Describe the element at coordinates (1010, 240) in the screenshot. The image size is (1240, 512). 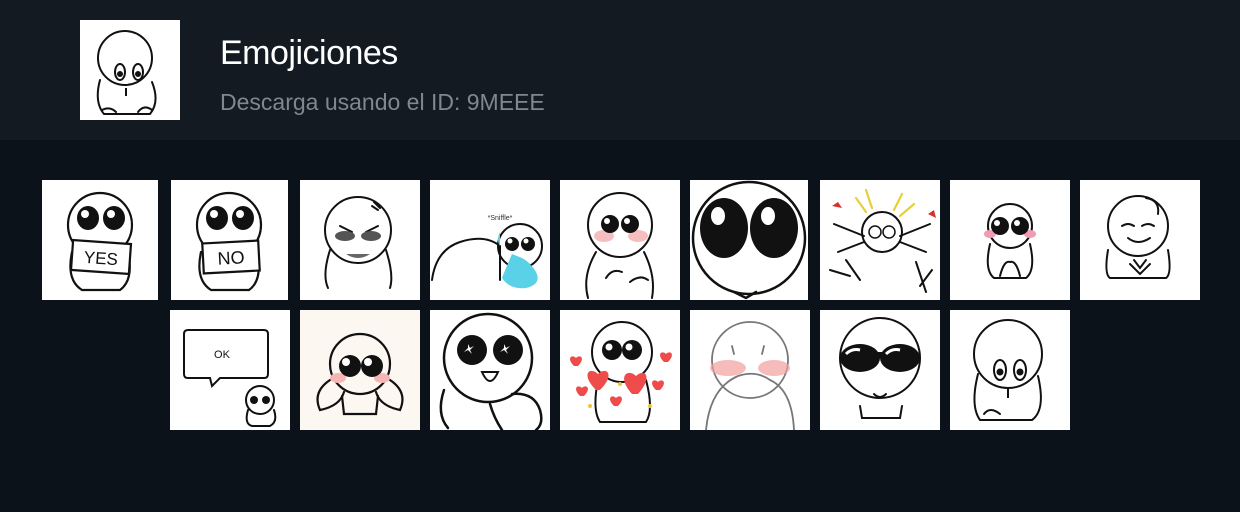
I see `small-blush-sticker` at that location.